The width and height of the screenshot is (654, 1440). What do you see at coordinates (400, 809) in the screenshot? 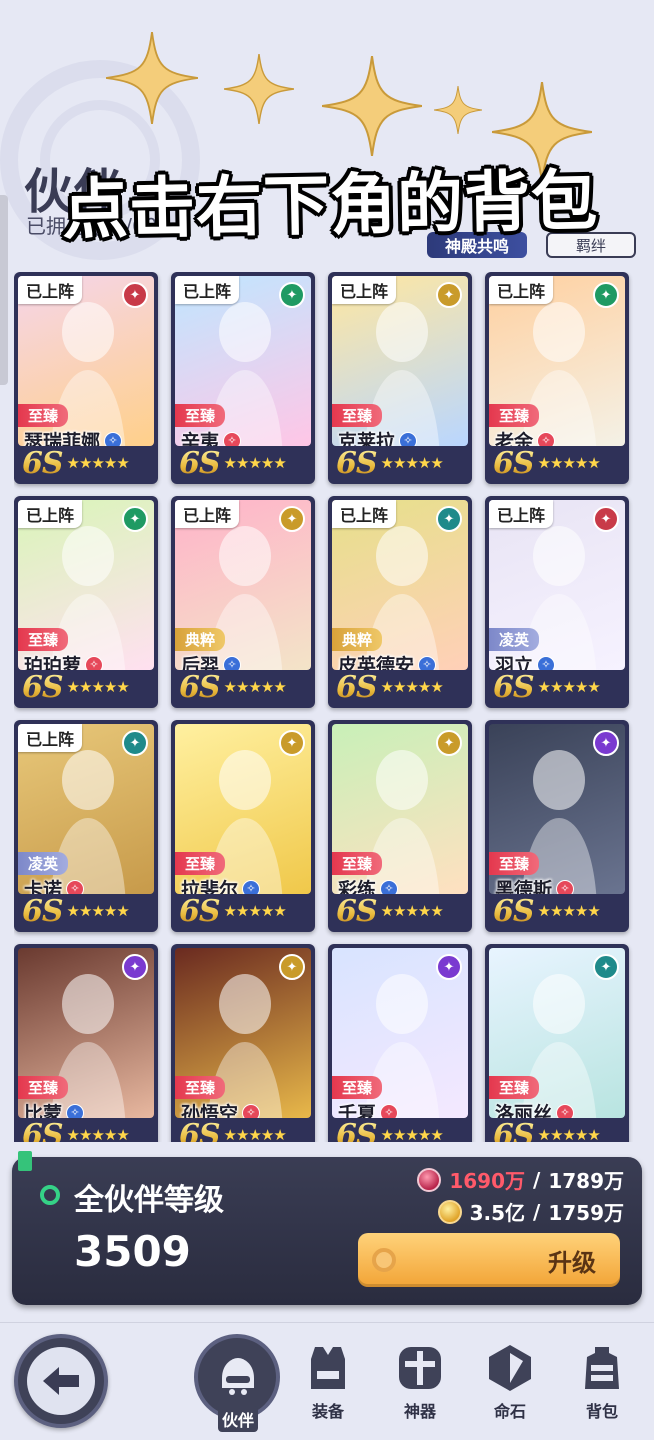
I see `partner-portrait: ✦ 至臻 彩练 ✧` at bounding box center [400, 809].